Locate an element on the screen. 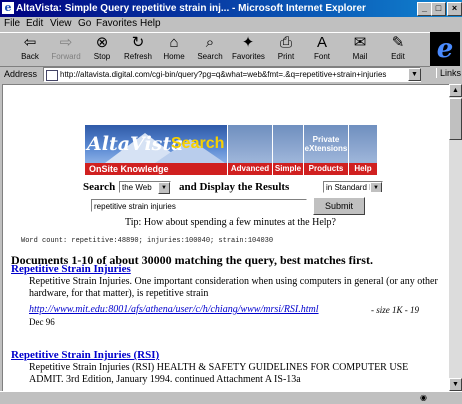 This screenshot has height=404, width=462. menu-view: View is located at coordinates (61, 23).